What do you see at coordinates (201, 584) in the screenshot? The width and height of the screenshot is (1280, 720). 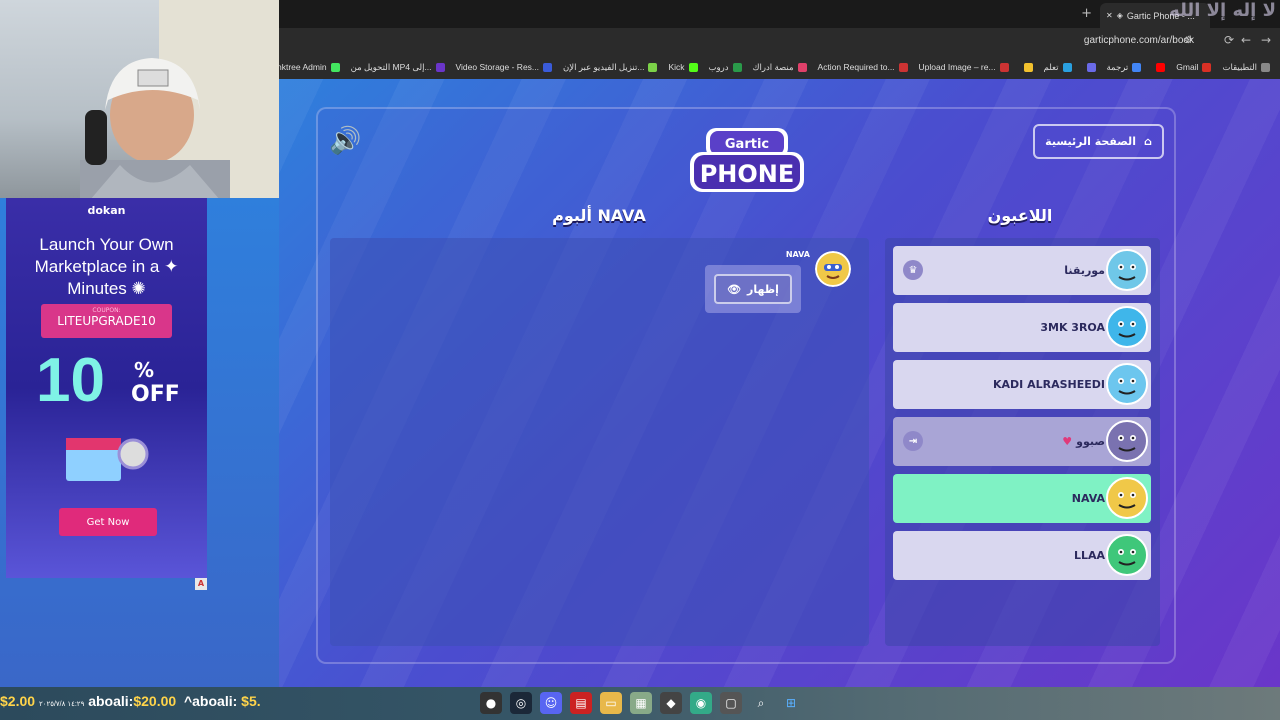 I see `ad-choices-icon: A` at bounding box center [201, 584].